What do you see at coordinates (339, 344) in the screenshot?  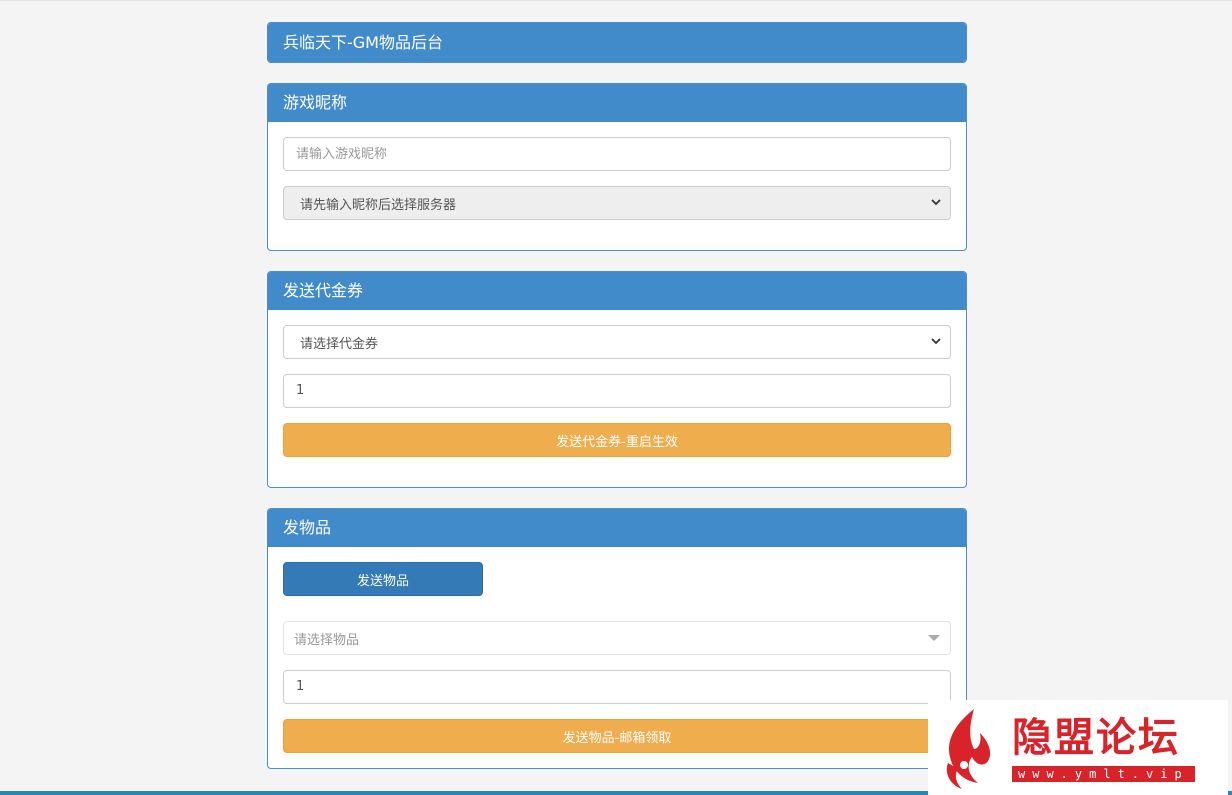 I see `voucher-select-value: 请选择代金券` at bounding box center [339, 344].